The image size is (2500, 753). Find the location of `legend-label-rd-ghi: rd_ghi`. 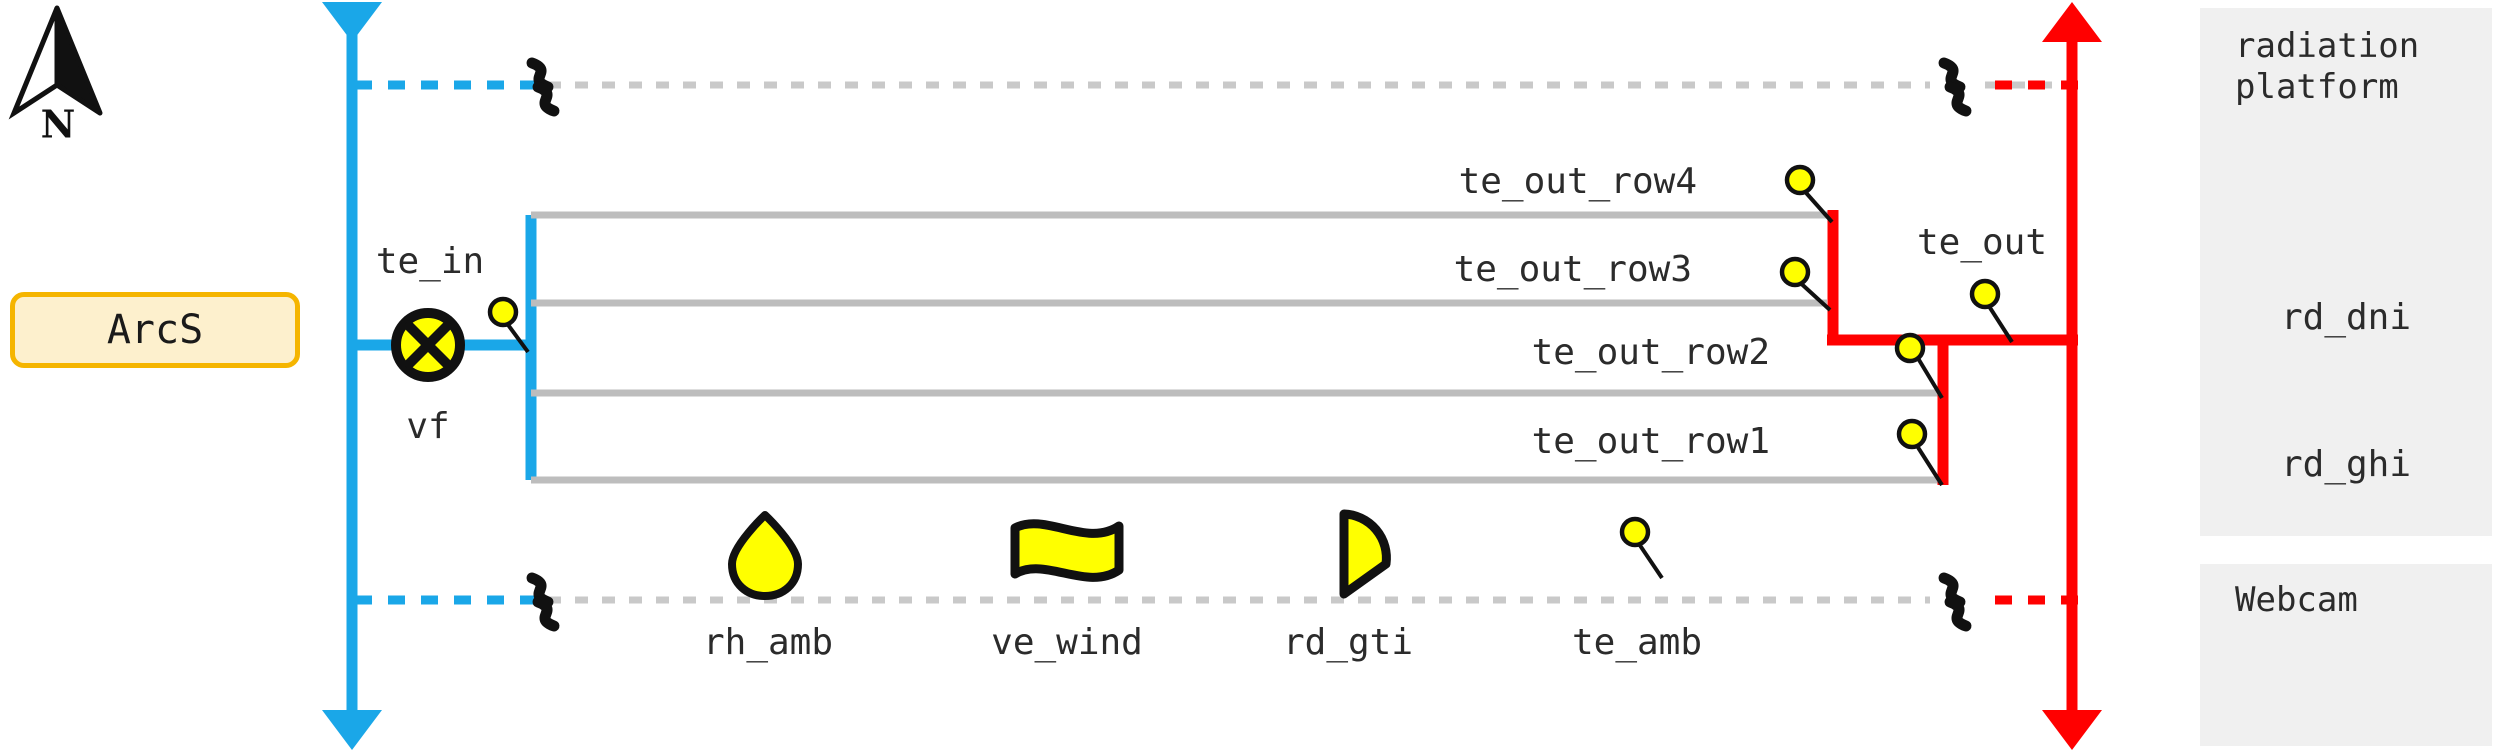

legend-label-rd-ghi: rd_ghi is located at coordinates (2346, 464).